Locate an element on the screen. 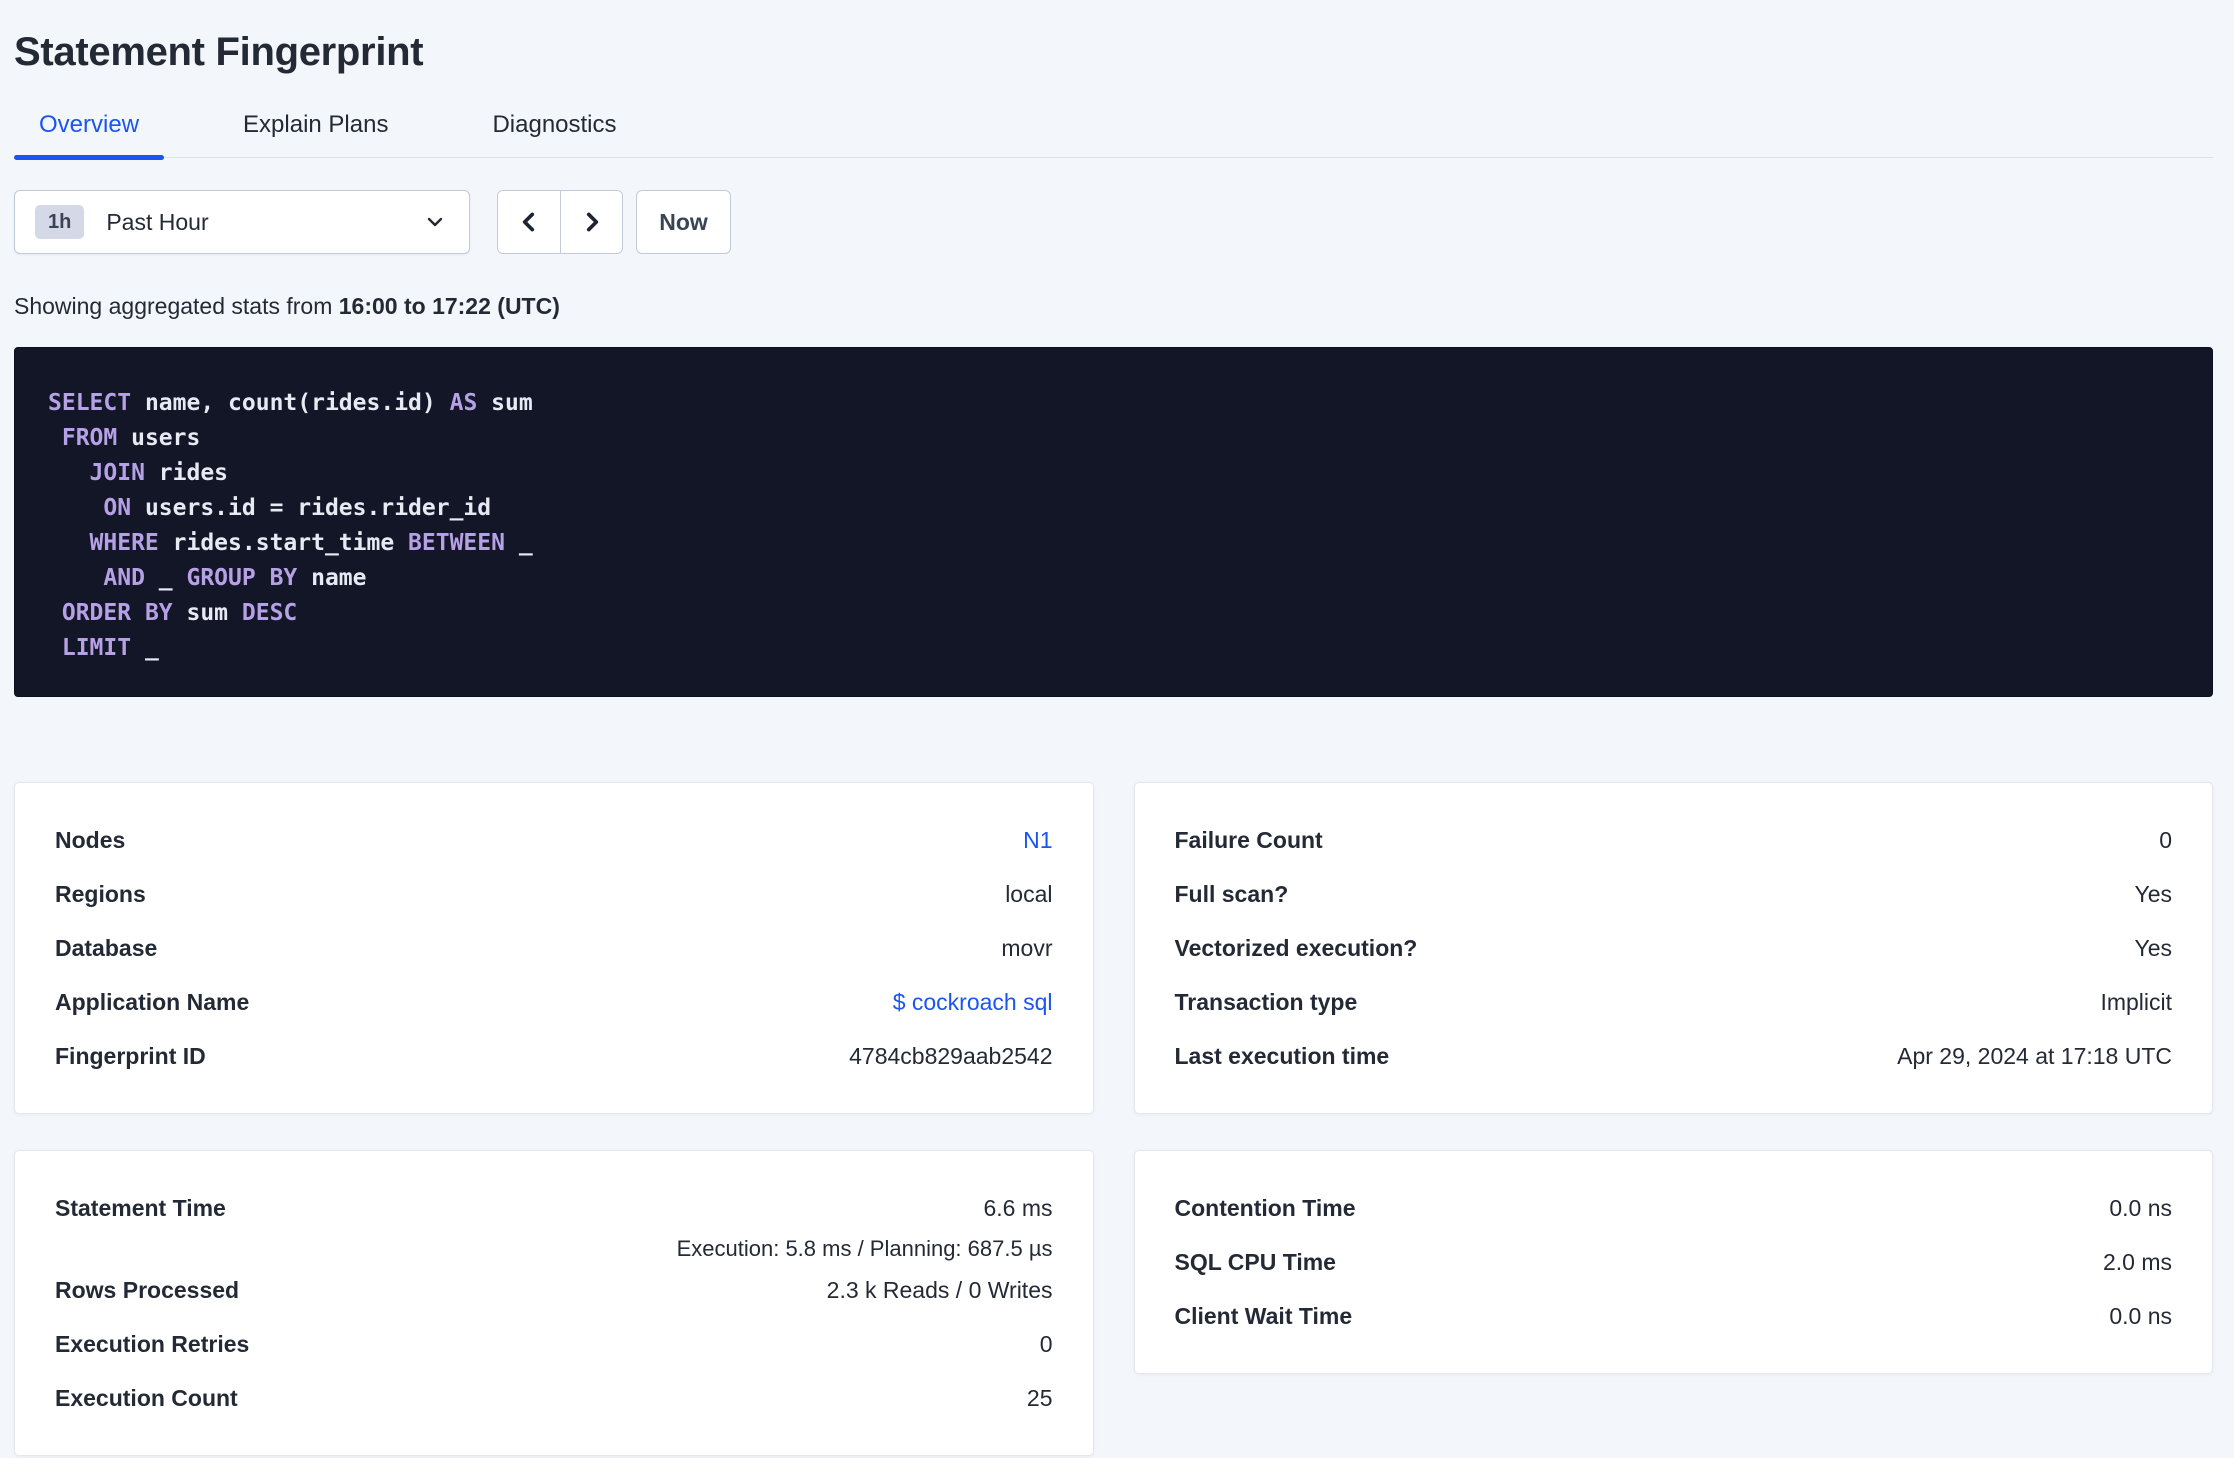 The image size is (2234, 1458). page-title: Statement Fingerprint is located at coordinates (219, 52).